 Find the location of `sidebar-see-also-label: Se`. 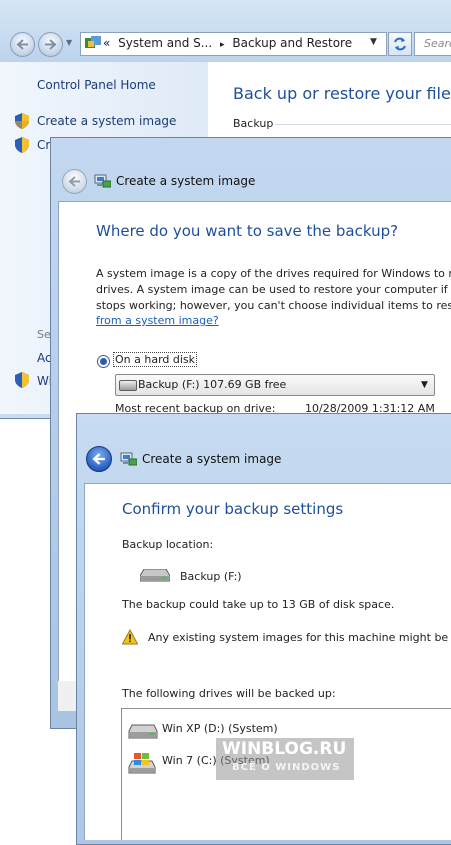

sidebar-see-also-label: Se is located at coordinates (44, 334).